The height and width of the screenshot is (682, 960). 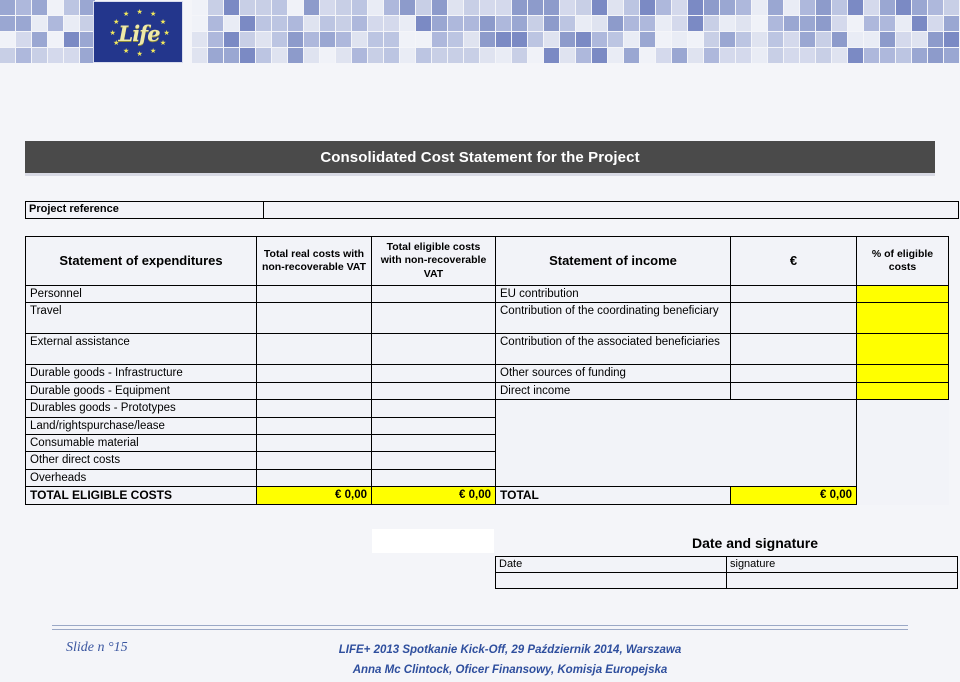 I want to click on income-total-pct-empty, so click(x=902, y=495).